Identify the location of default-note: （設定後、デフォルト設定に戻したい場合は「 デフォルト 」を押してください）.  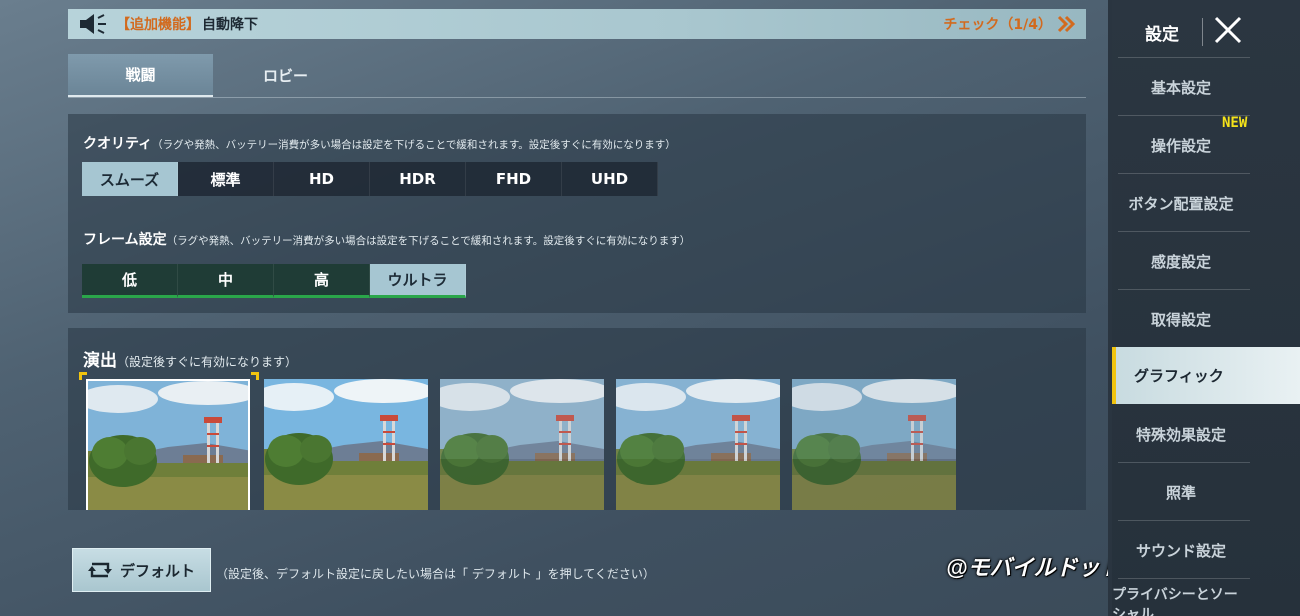
(435, 574).